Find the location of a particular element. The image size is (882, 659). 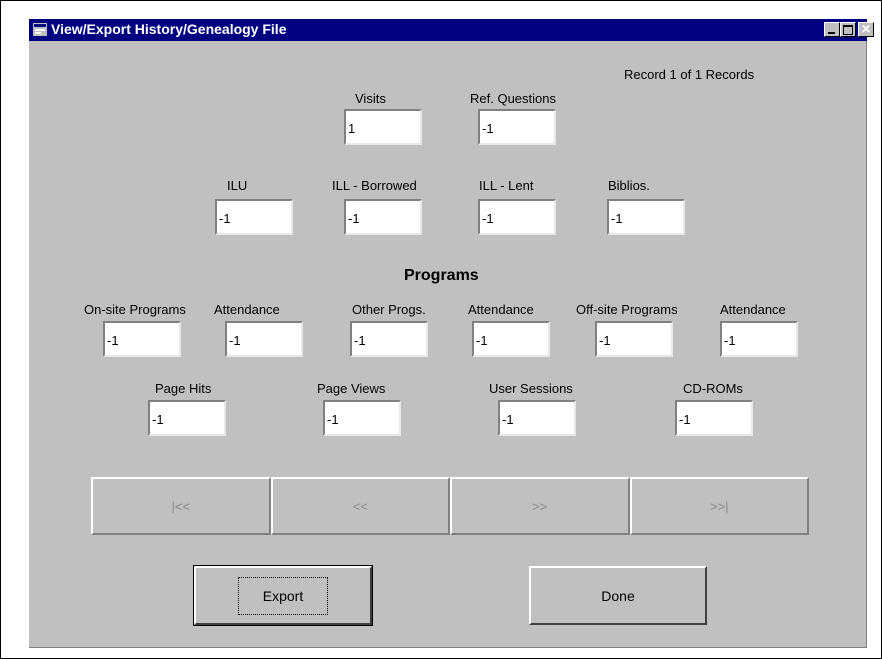

onsite-attendance-label: Attendance is located at coordinates (247, 309).